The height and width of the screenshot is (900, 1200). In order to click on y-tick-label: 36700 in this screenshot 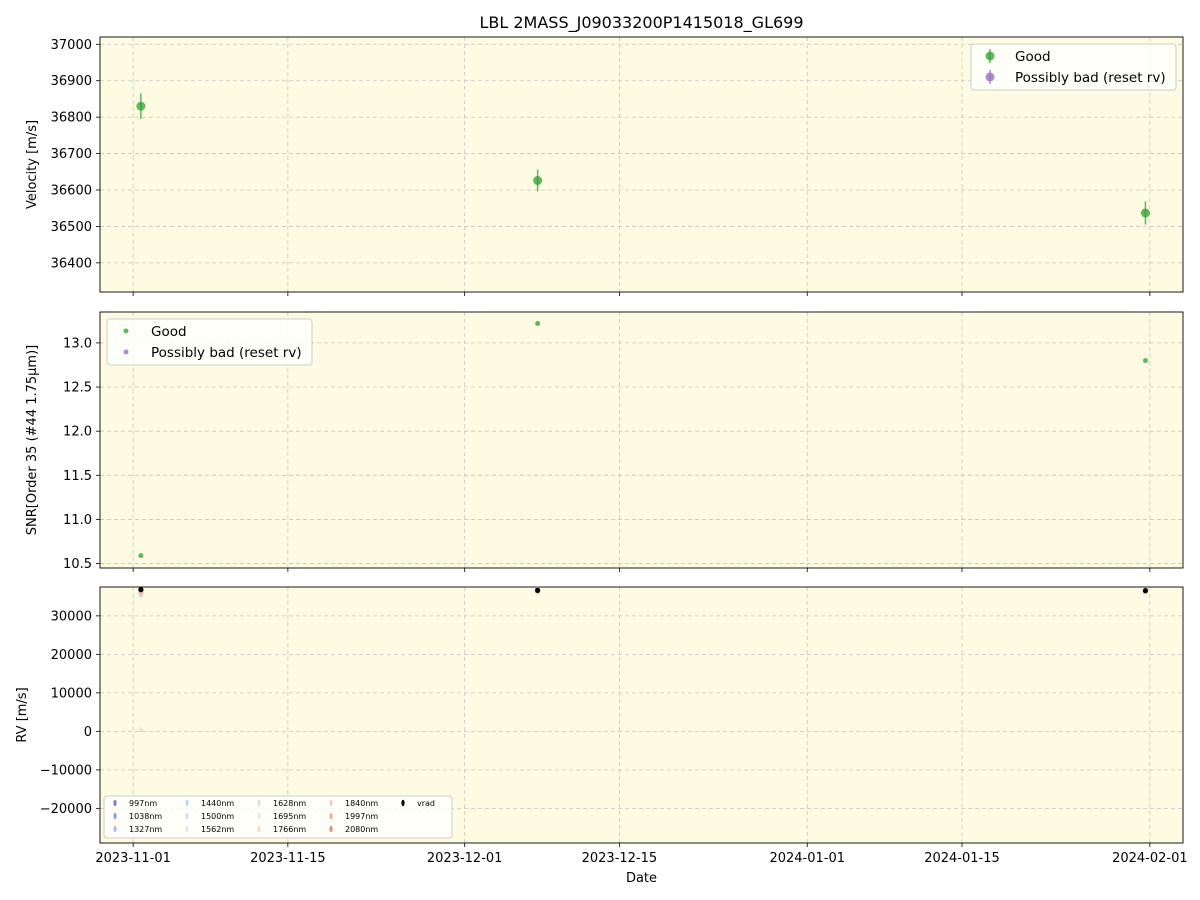, I will do `click(71, 154)`.